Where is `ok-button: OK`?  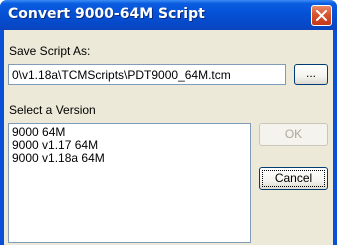 ok-button: OK is located at coordinates (293, 134).